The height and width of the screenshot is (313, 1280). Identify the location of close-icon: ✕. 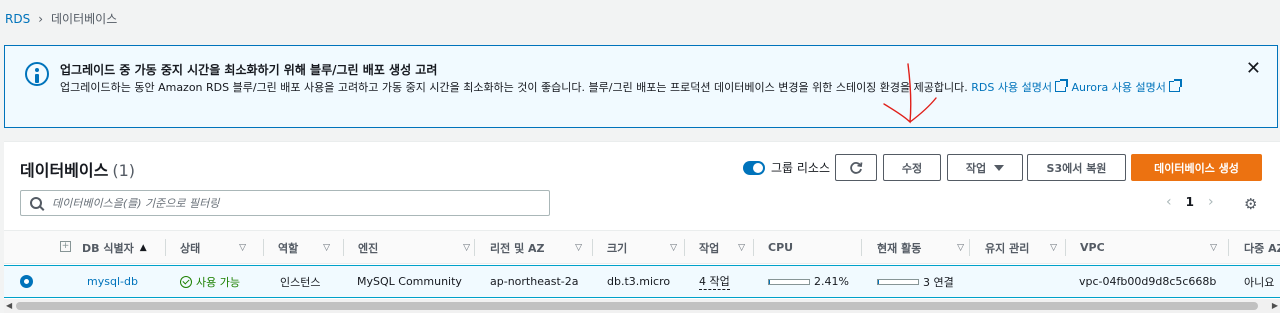
(1253, 69).